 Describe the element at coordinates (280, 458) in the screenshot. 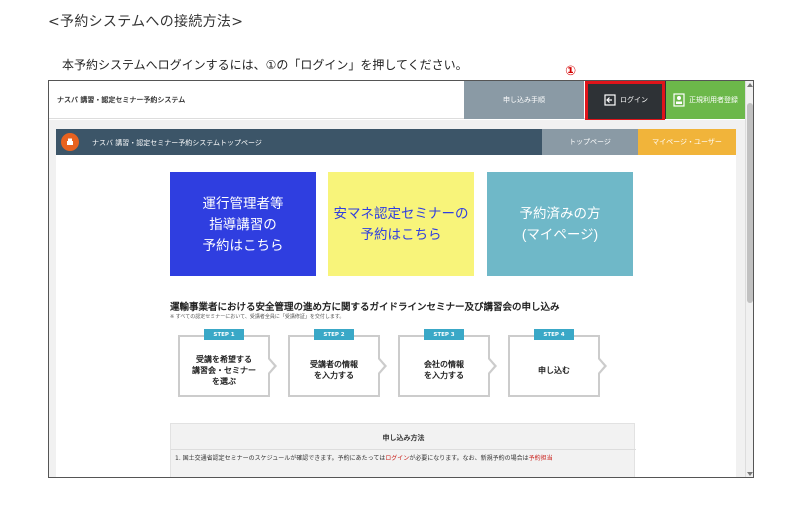

I see `method-text-before: 1. 国土交通省認定セミナーのスケジュールが確認できます。予約にあたっては` at that location.